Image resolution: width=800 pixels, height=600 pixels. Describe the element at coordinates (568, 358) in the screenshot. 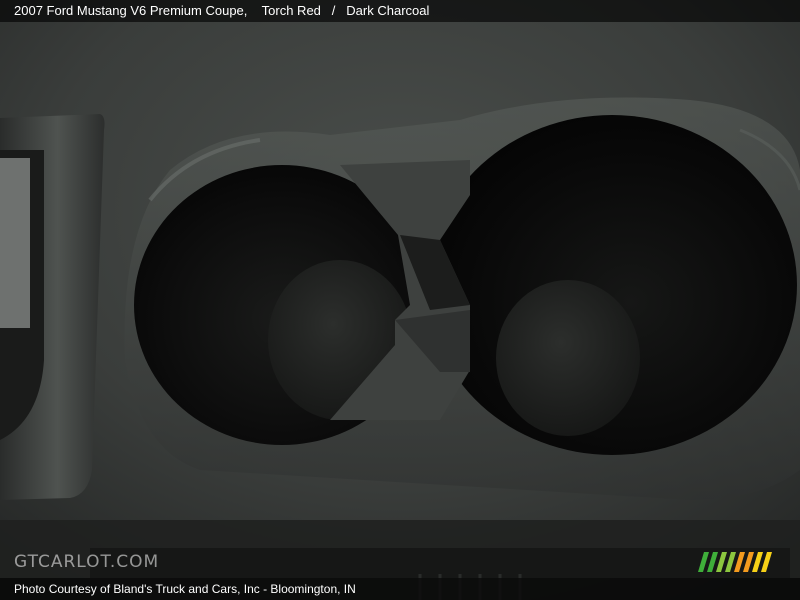

I see `cup-base-right` at that location.